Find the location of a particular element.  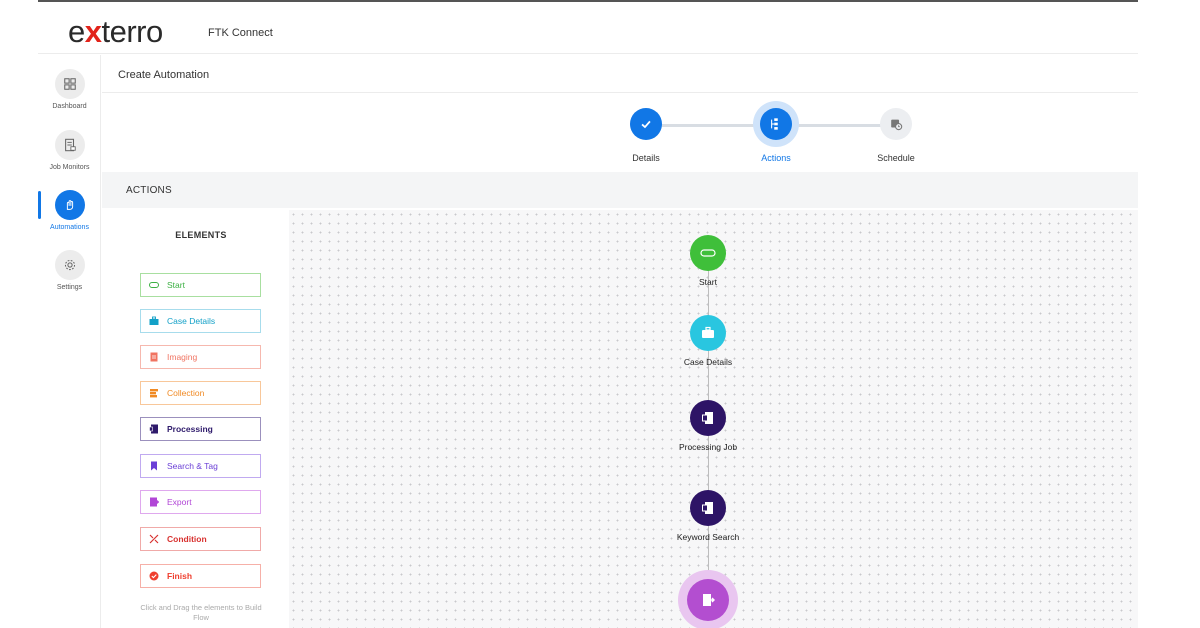

actions-title: ACTIONS is located at coordinates (149, 190).